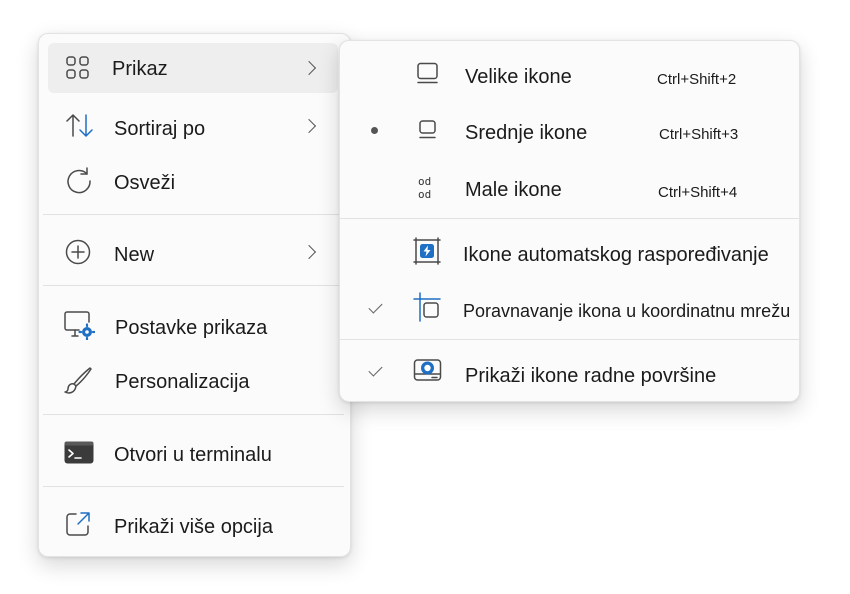  Describe the element at coordinates (182, 382) in the screenshot. I see `menu-item-label: Personalizacija` at that location.